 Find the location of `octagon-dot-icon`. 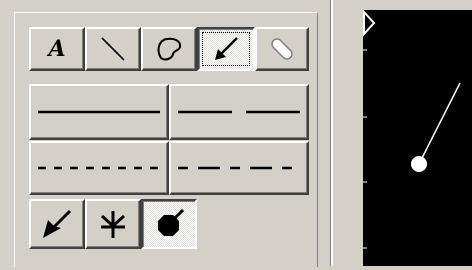

octagon-dot-icon is located at coordinates (171, 222).